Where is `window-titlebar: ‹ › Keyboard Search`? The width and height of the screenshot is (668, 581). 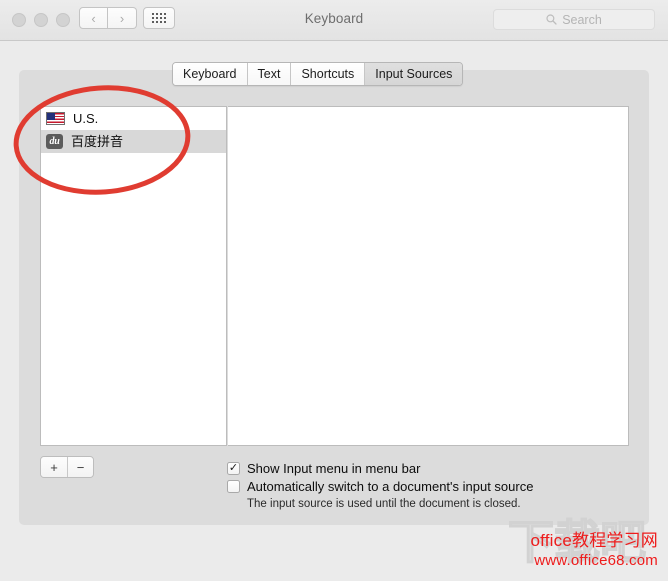
window-titlebar: ‹ › Keyboard Search is located at coordinates (334, 20).